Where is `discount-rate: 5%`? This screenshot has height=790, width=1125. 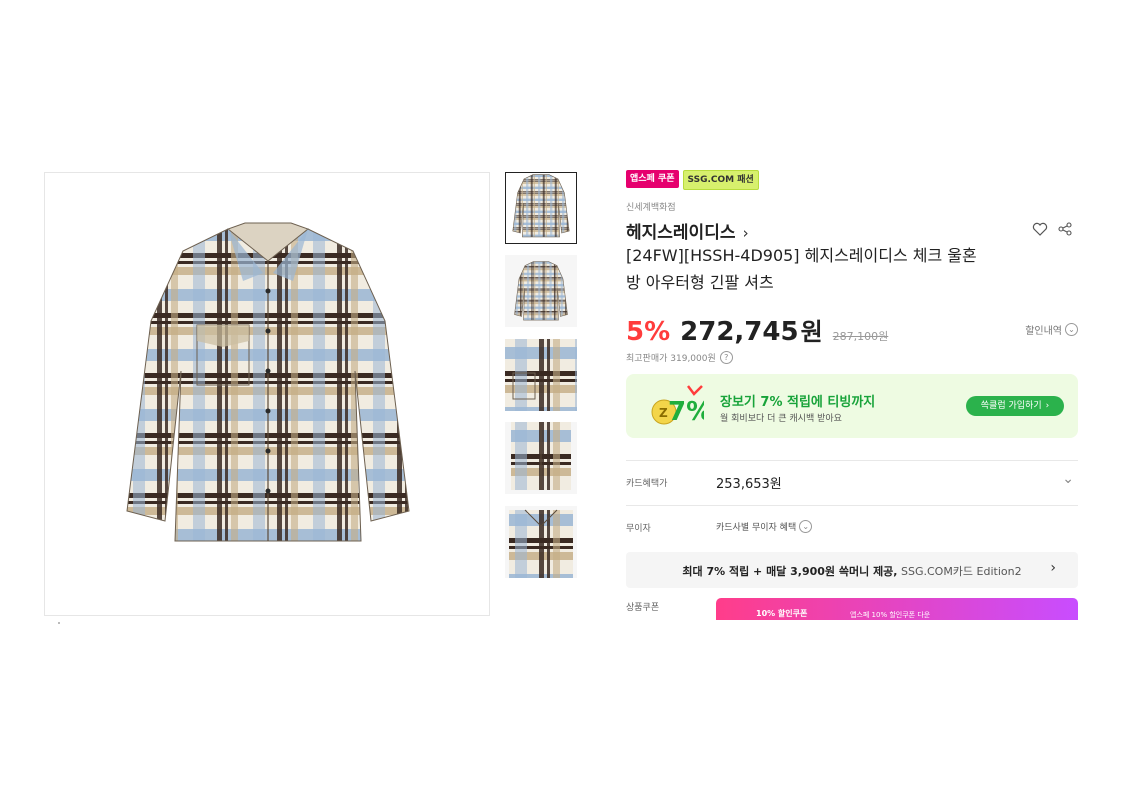 discount-rate: 5% is located at coordinates (648, 332).